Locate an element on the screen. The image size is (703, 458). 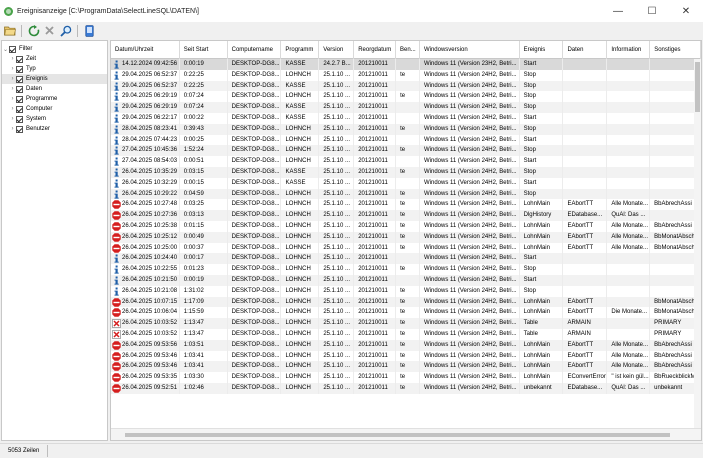
table-cell: EAbortTT is located at coordinates (585, 237).